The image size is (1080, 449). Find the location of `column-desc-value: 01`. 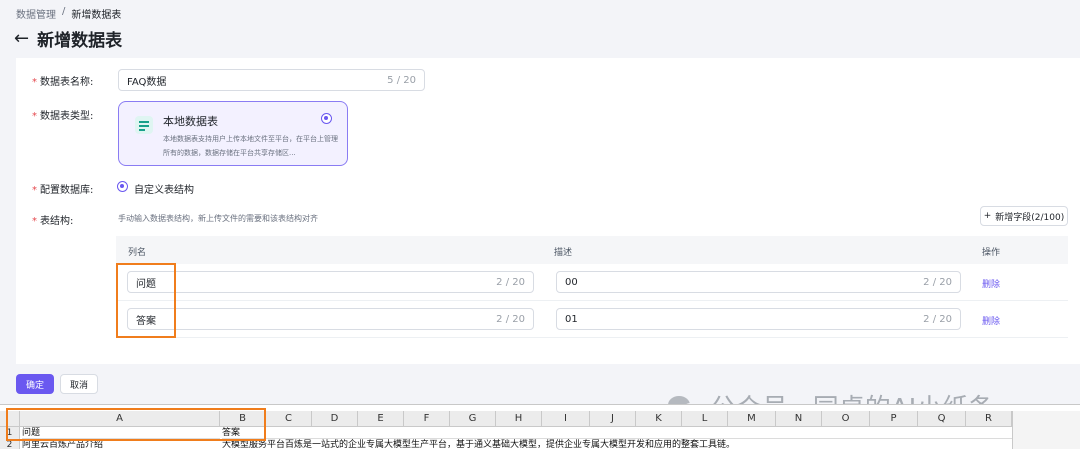

column-desc-value: 01 is located at coordinates (571, 319).